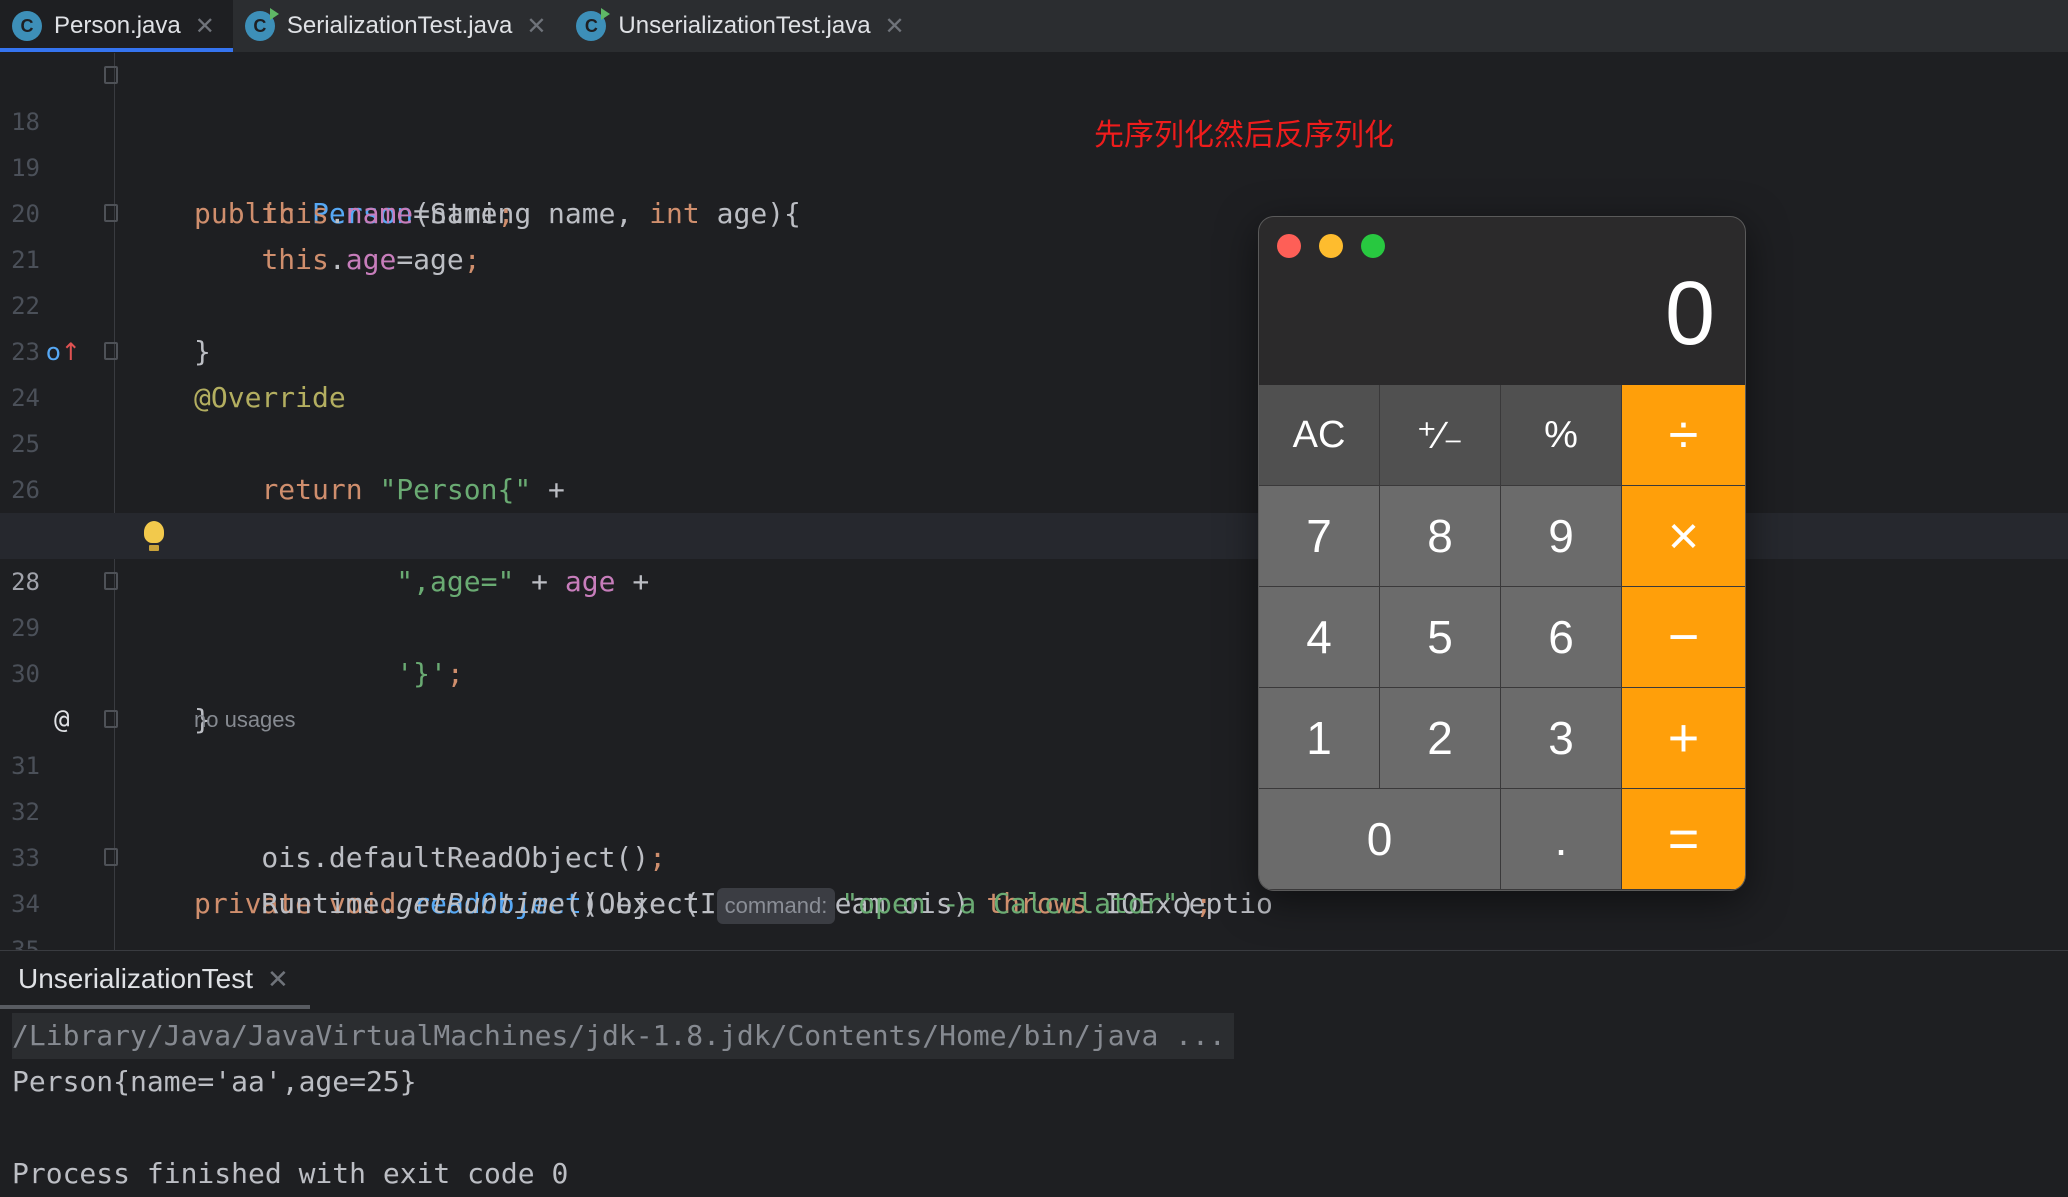 This screenshot has height=1197, width=2068. I want to click on code-line: 34 }, so click(1034, 923).